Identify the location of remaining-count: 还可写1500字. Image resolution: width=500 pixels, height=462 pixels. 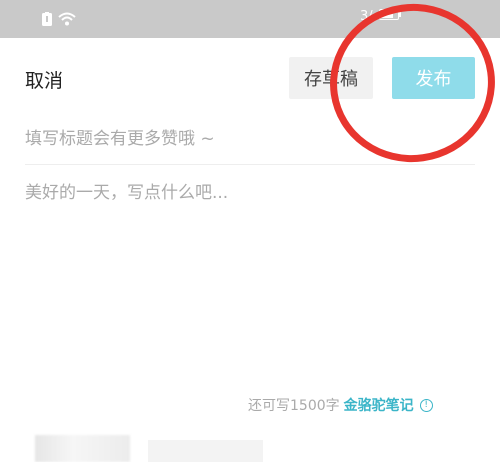
(294, 406).